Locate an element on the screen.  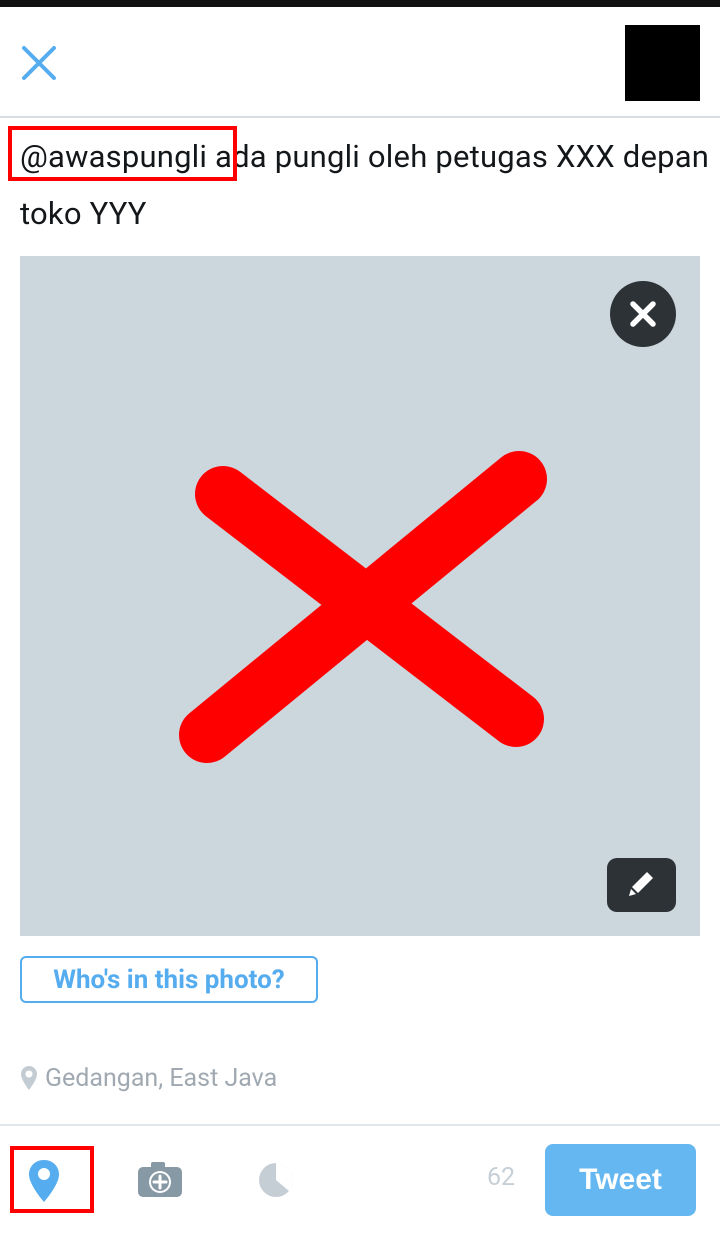
tag-people-button: Who's in this photo? is located at coordinates (169, 979).